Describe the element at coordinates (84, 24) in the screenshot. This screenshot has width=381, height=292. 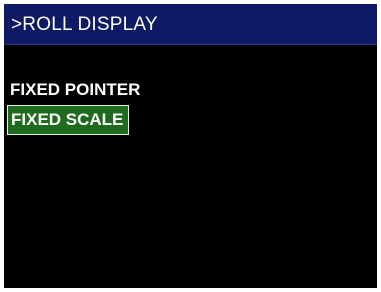
I see `menu-title: >ROLL DISPLAY` at that location.